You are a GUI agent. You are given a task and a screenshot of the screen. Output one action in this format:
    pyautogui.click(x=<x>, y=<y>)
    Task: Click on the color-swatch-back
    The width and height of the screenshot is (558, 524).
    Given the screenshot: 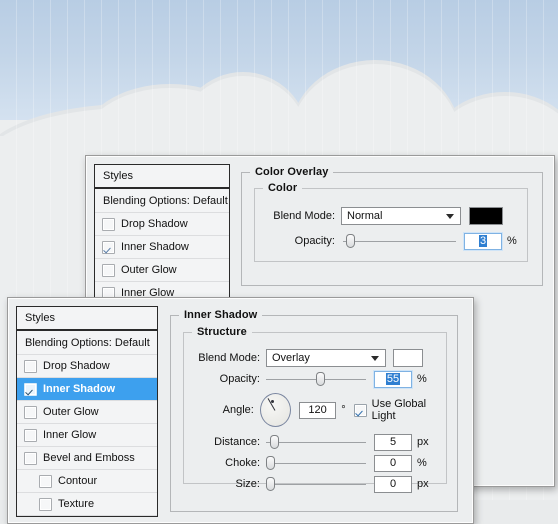 What is the action you would take?
    pyautogui.click(x=486, y=216)
    